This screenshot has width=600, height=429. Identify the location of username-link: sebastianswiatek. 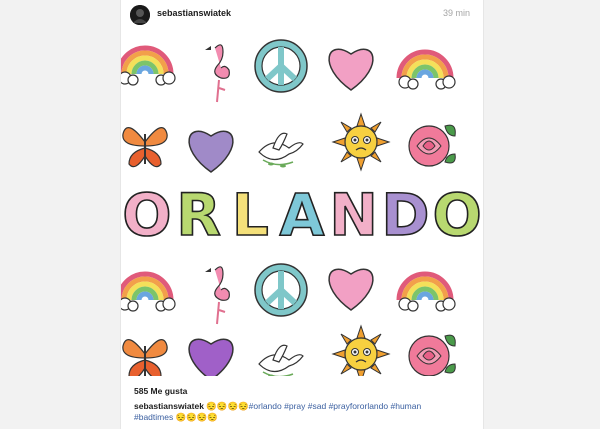
(194, 13).